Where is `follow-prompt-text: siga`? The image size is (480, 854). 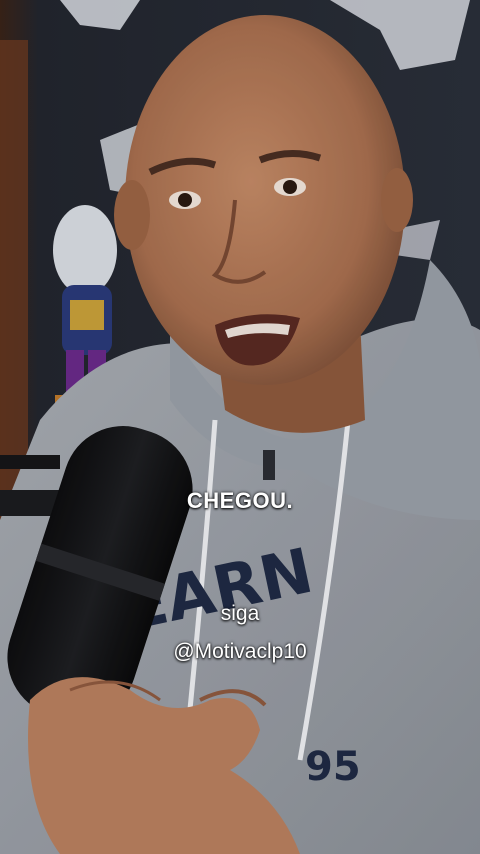 follow-prompt-text: siga is located at coordinates (240, 613).